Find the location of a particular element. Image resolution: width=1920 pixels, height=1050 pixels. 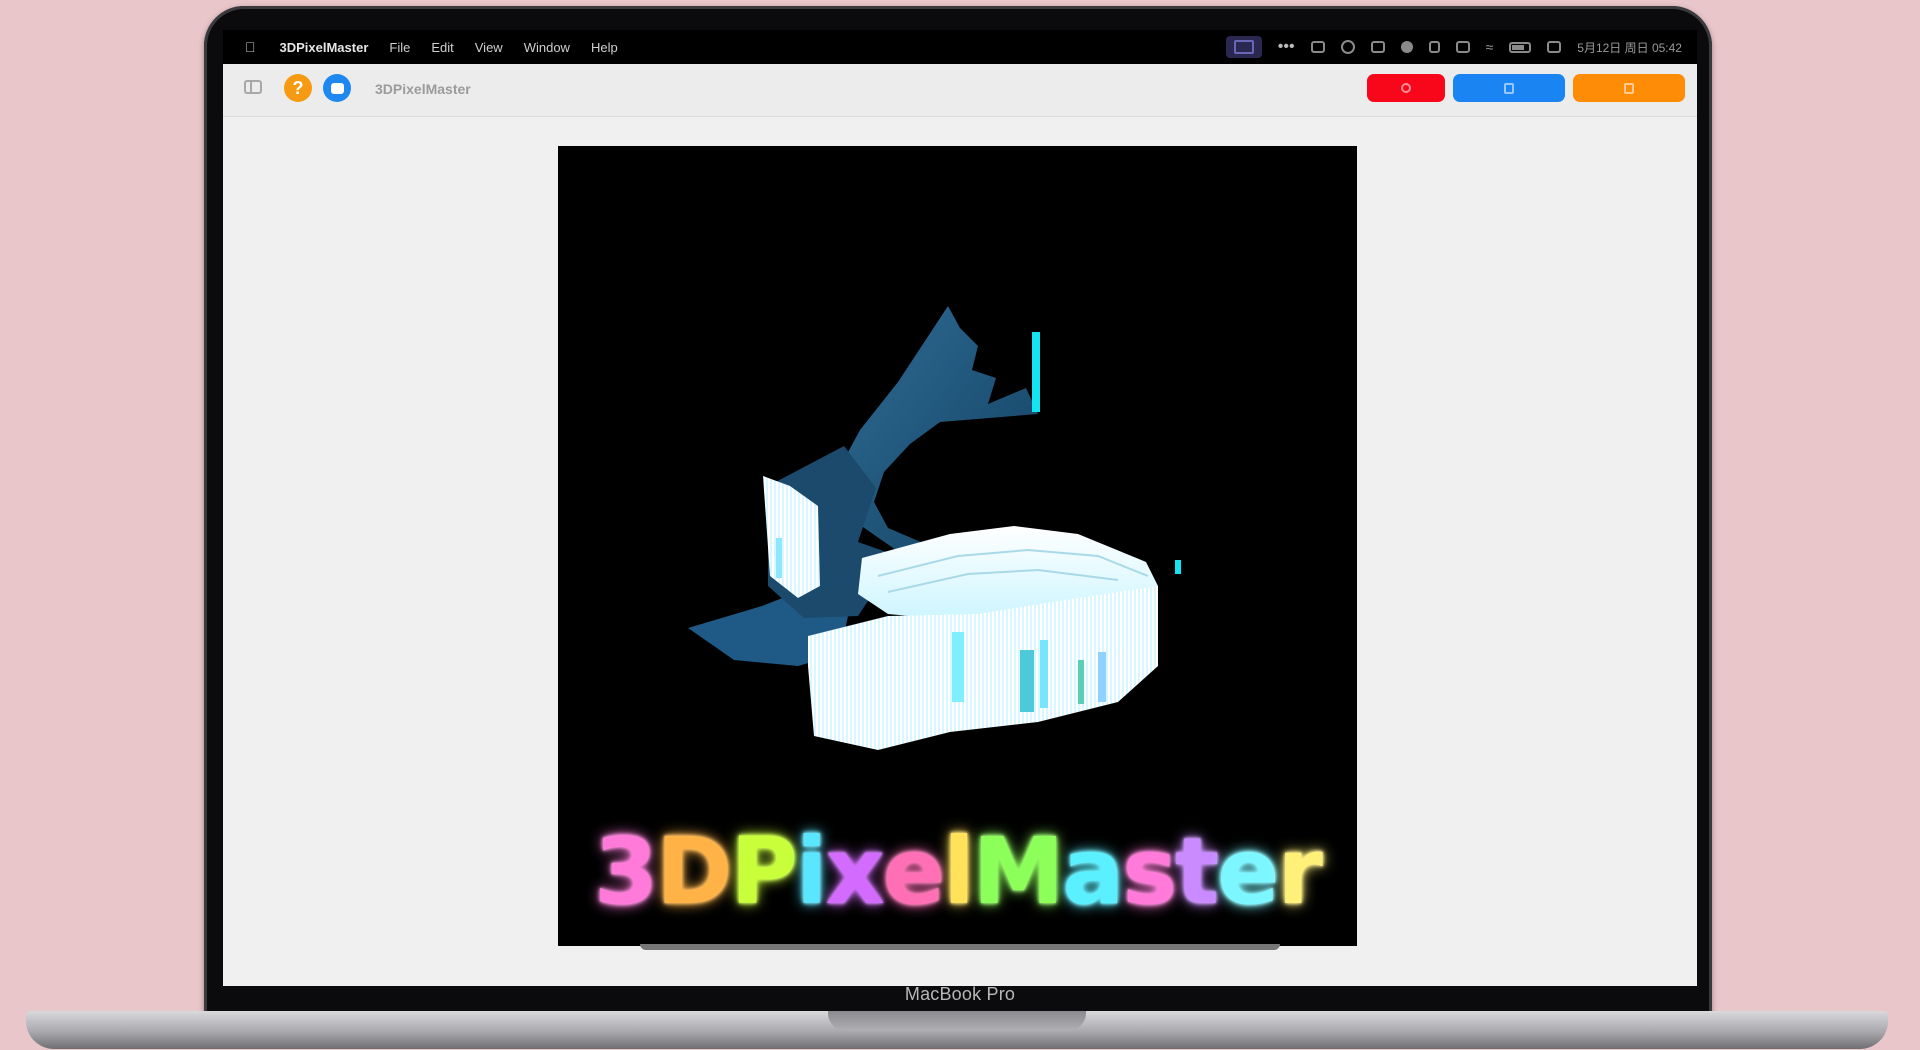

title-letter: i is located at coordinates (811, 871).